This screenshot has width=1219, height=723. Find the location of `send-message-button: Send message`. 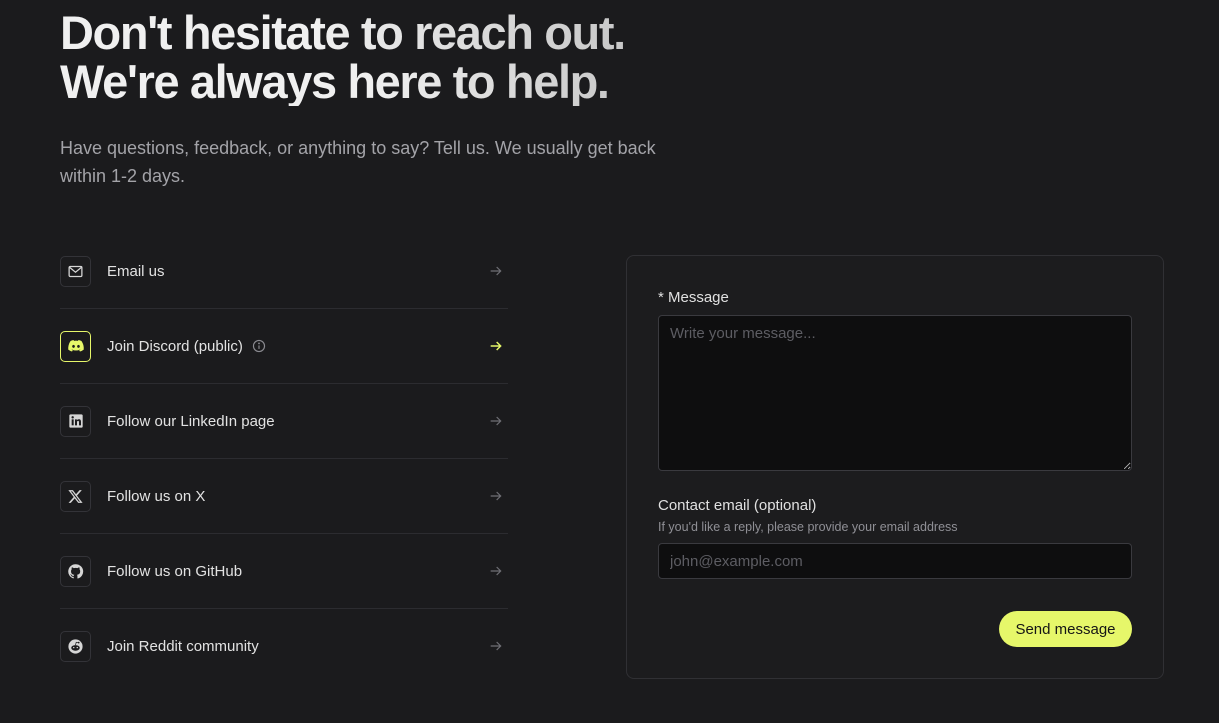

send-message-button: Send message is located at coordinates (1065, 629).